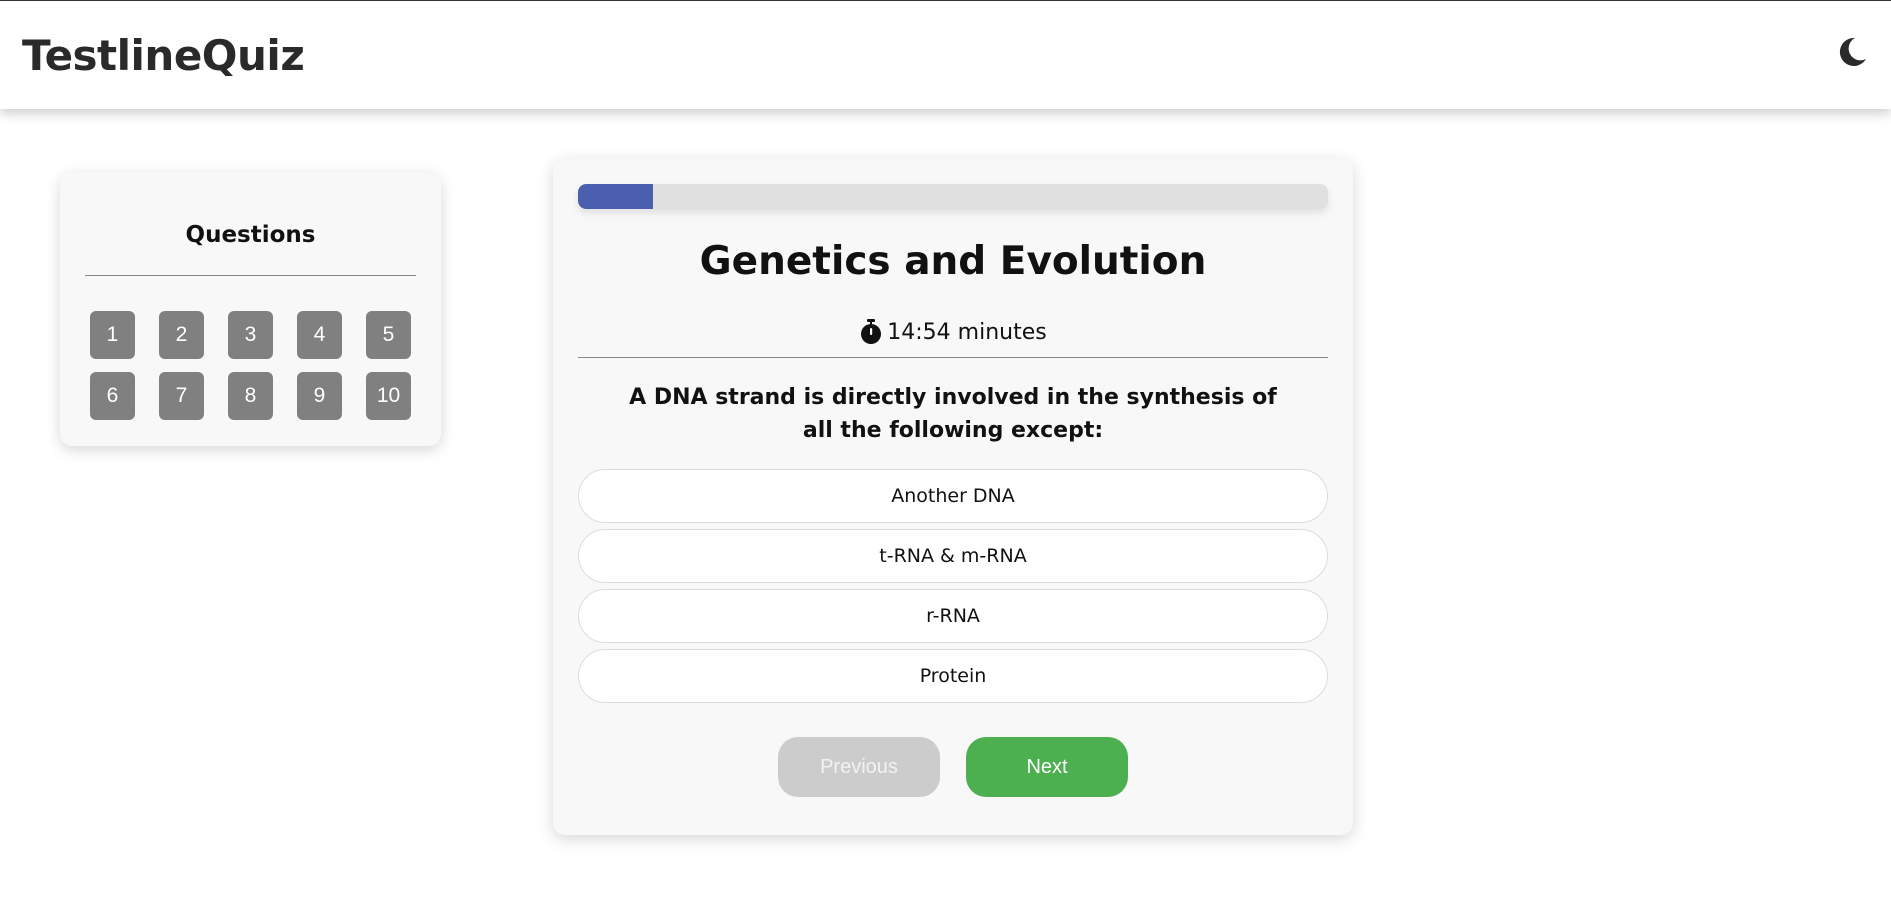  I want to click on question-number-button-1: 1, so click(112, 335).